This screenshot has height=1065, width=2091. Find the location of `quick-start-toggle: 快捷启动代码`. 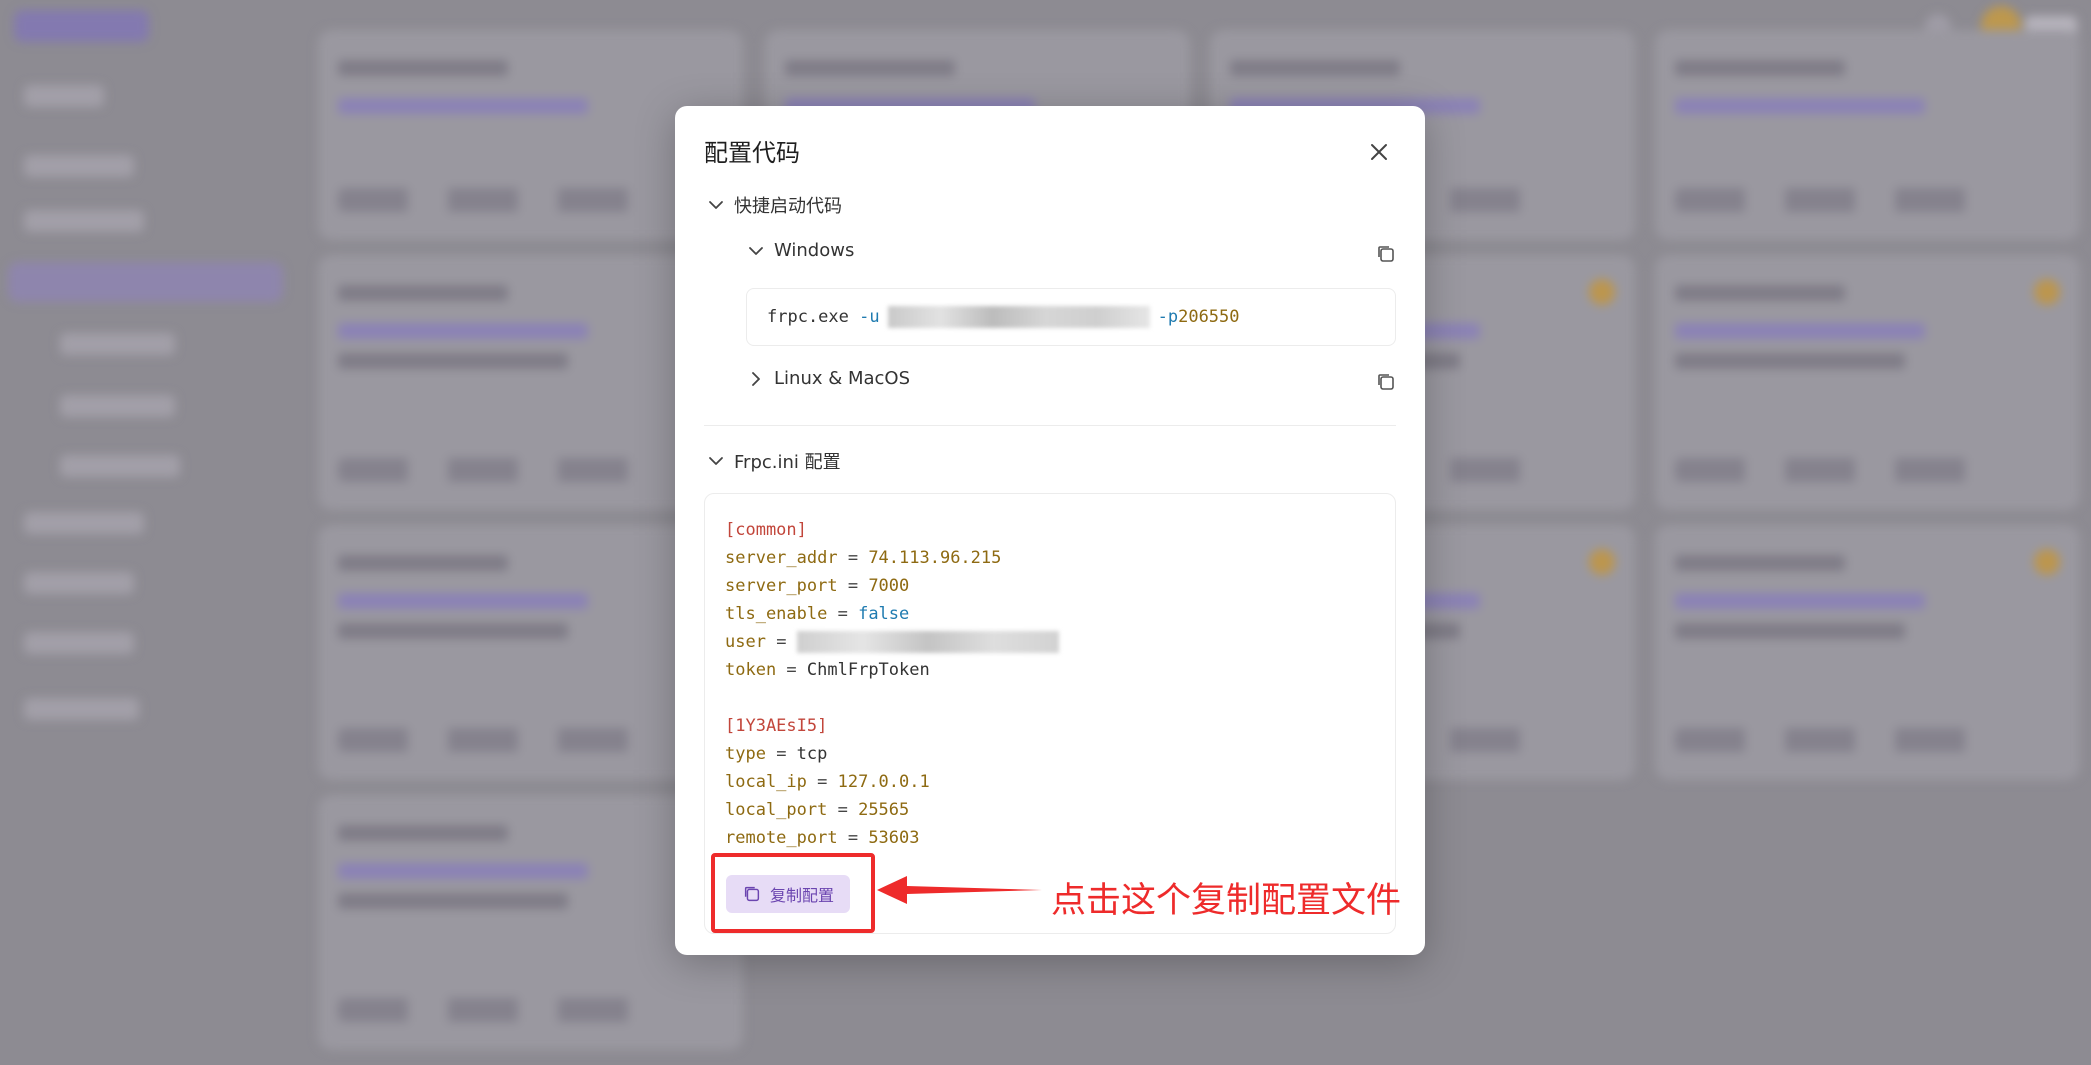

quick-start-toggle: 快捷启动代码 is located at coordinates (774, 205).